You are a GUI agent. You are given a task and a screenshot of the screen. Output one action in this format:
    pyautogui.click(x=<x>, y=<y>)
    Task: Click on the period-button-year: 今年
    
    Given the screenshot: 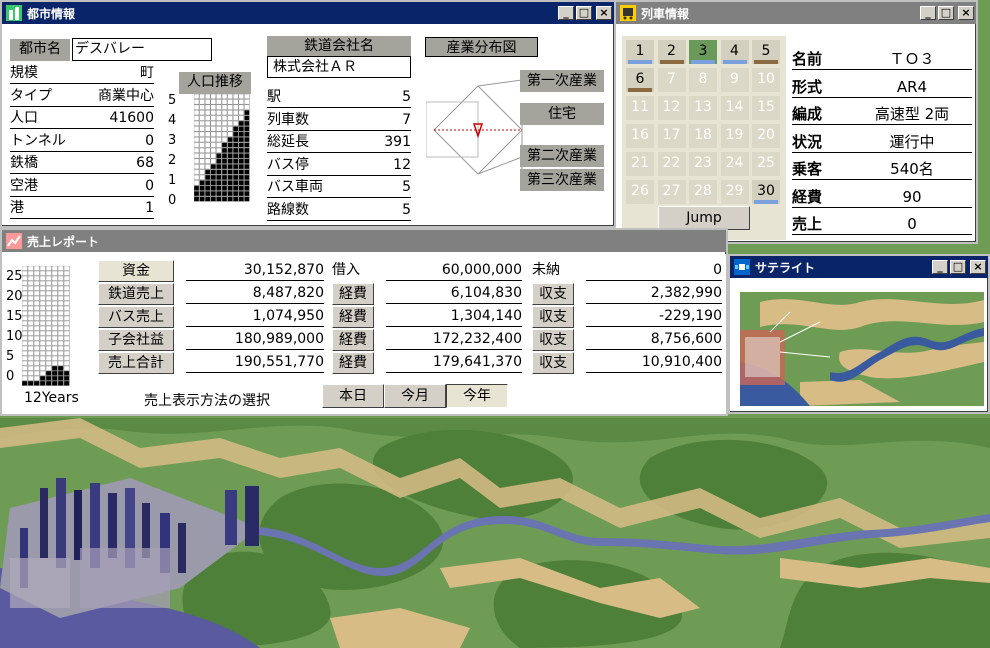 What is the action you would take?
    pyautogui.click(x=477, y=396)
    